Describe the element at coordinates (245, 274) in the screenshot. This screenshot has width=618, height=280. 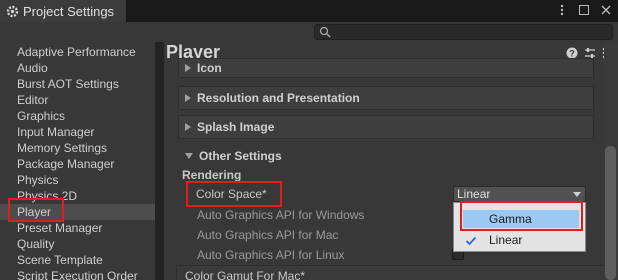
I see `color-gamut-label: Color Gamut For Mac*` at that location.